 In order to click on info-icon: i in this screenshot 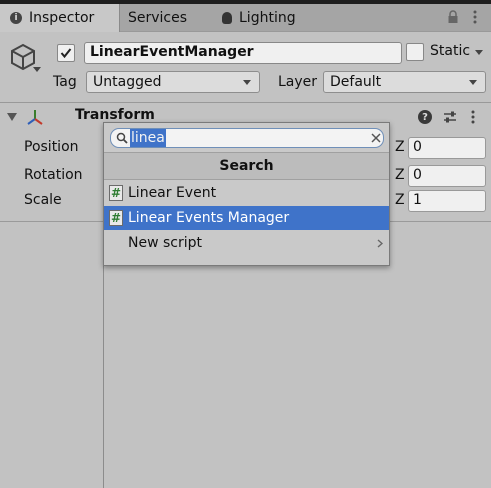, I will do `click(16, 18)`.